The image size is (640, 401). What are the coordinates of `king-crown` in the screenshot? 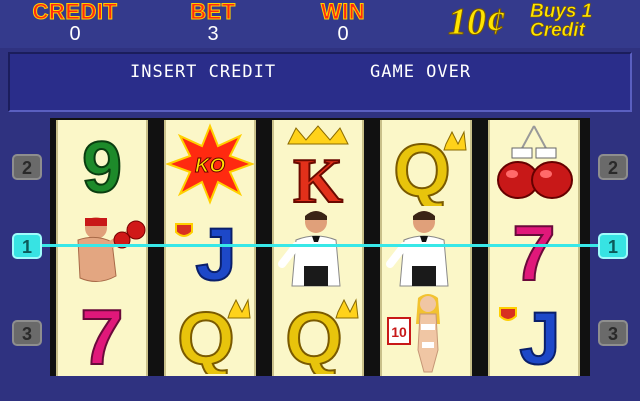 It's located at (318, 135).